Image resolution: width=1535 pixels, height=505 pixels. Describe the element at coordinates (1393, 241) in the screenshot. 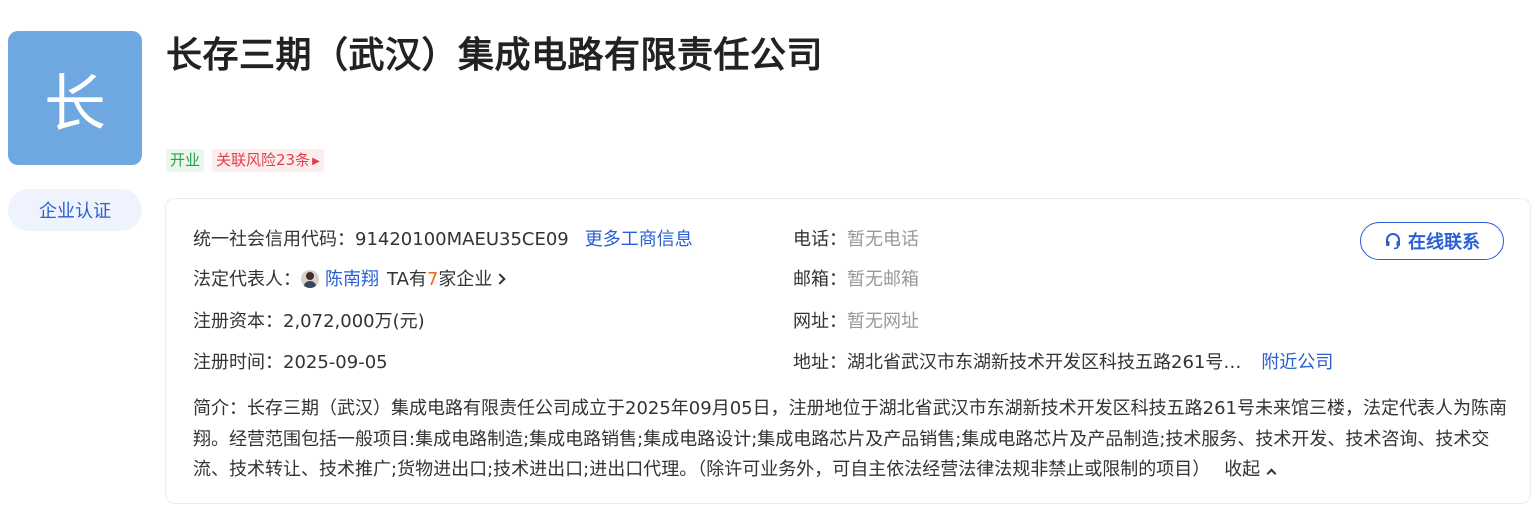

I see `headset-icon` at that location.